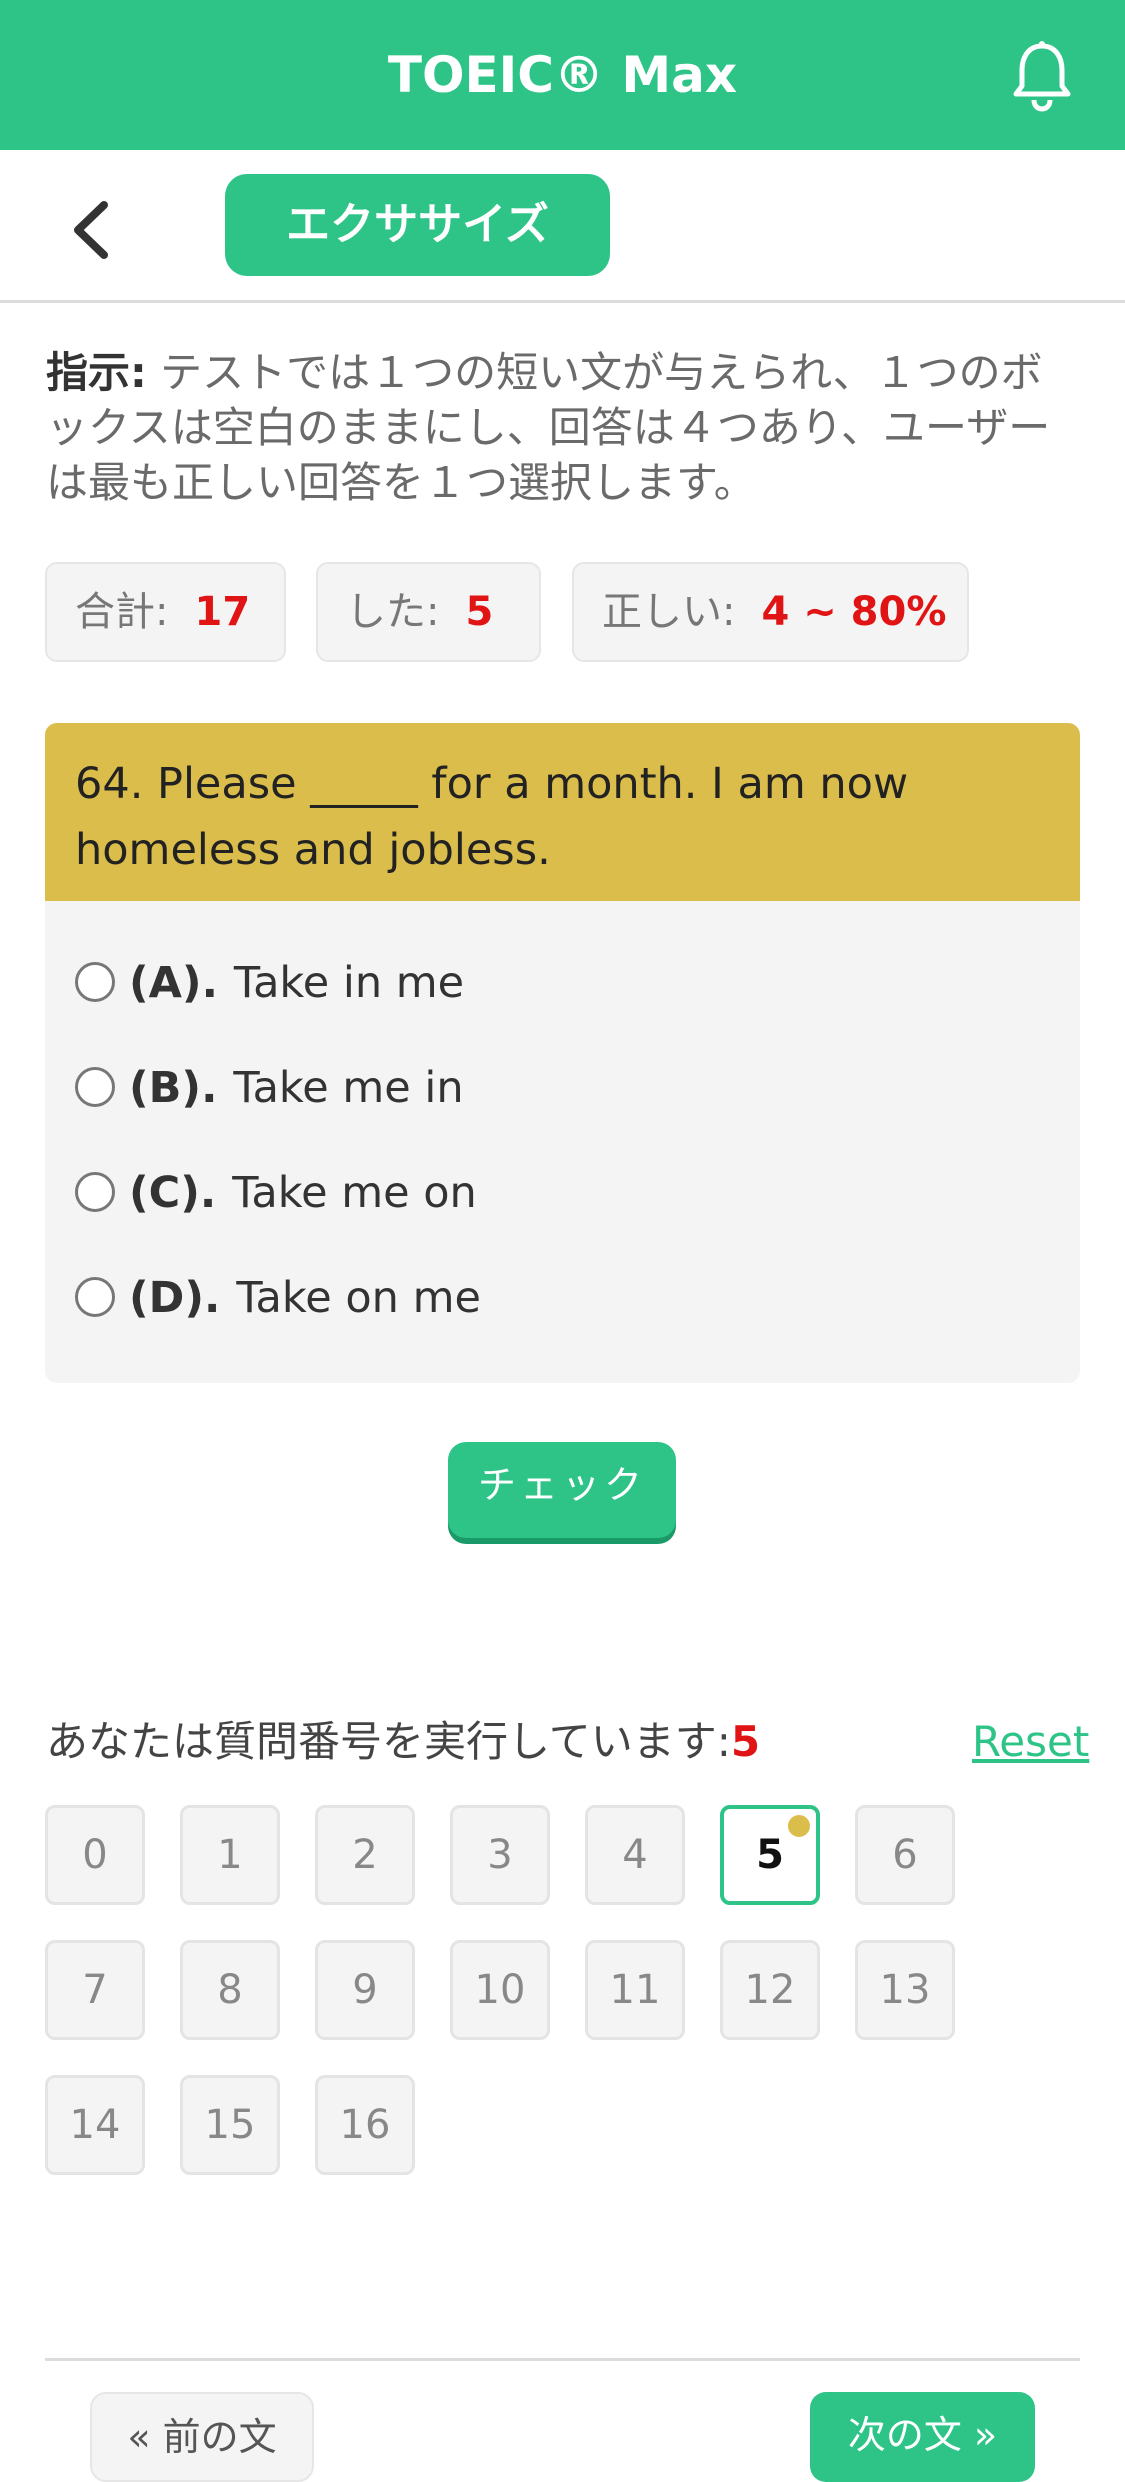 The height and width of the screenshot is (2482, 1125). What do you see at coordinates (562, 1490) in the screenshot?
I see `check-button: チェック` at bounding box center [562, 1490].